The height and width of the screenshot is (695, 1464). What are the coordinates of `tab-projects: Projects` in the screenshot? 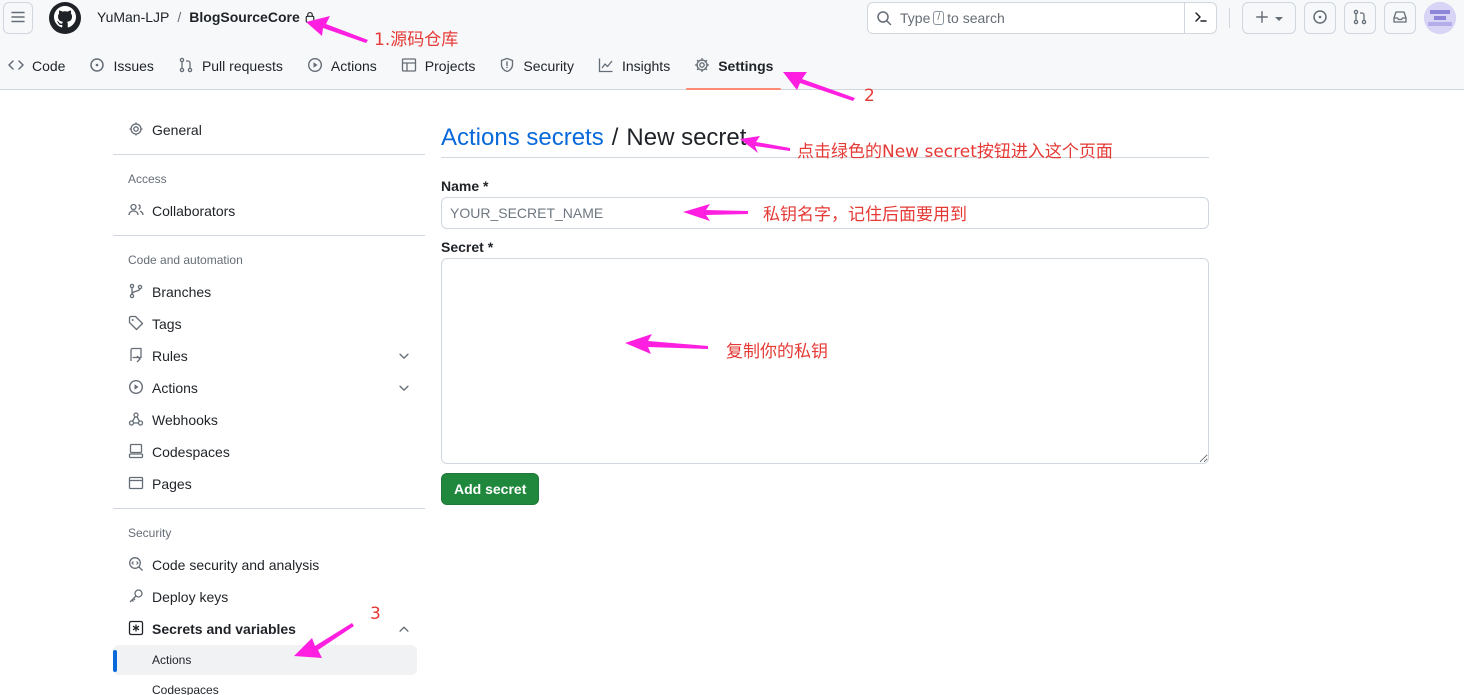 It's located at (438, 66).